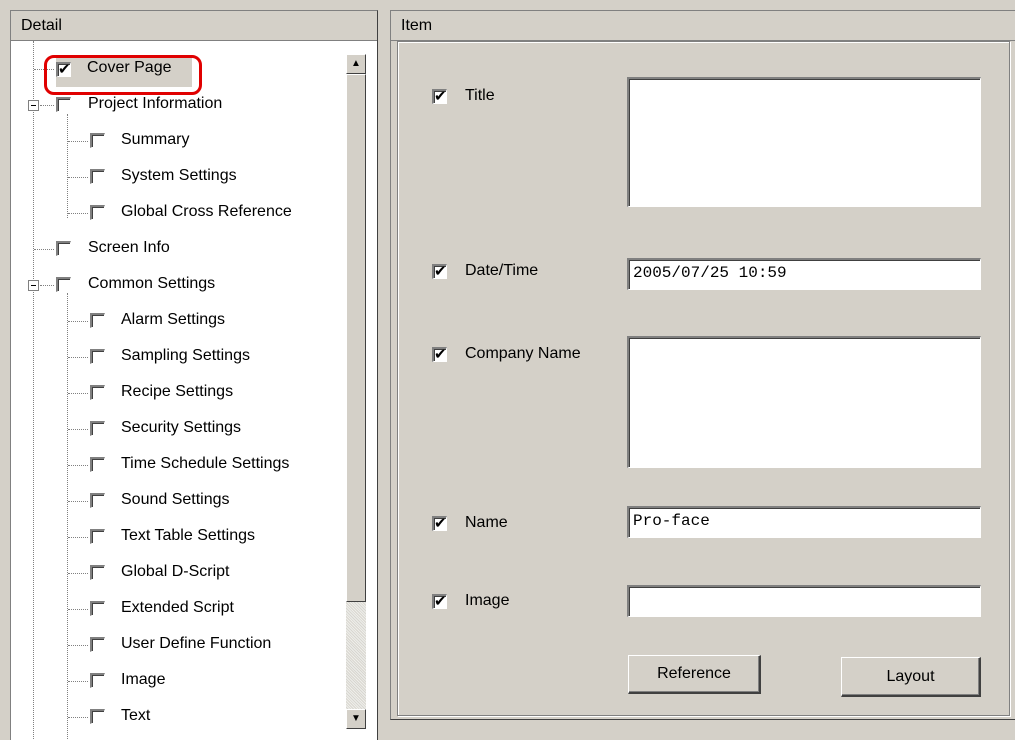  What do you see at coordinates (185, 355) in the screenshot?
I see `tree-item-label: Sampling Settings` at bounding box center [185, 355].